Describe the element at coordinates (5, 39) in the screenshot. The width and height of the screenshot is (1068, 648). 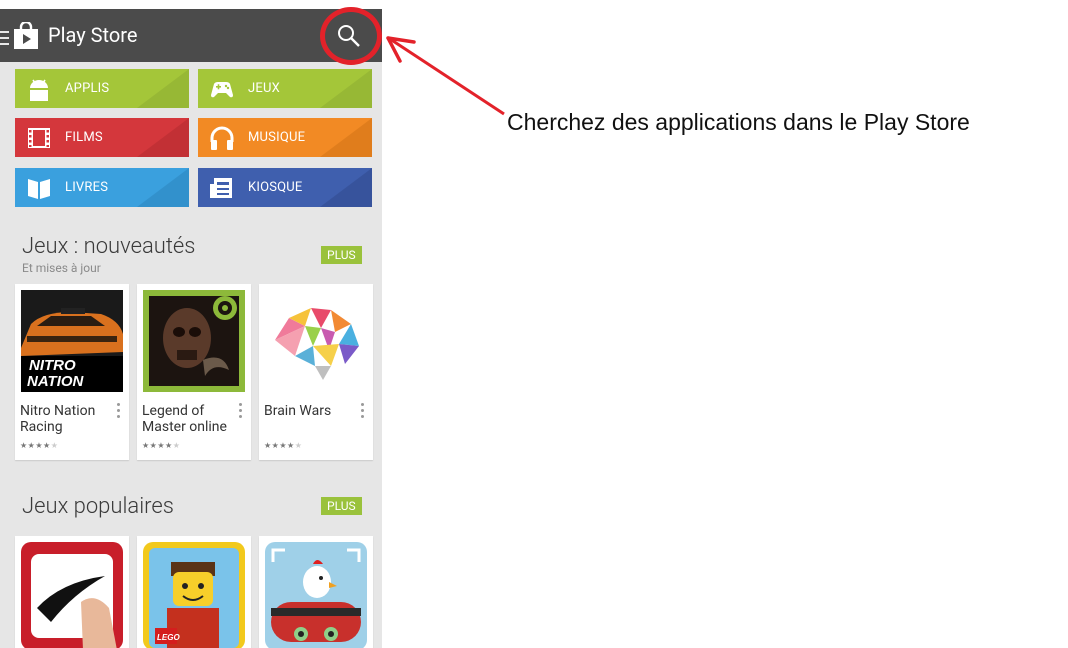
I see `menu-icon` at that location.